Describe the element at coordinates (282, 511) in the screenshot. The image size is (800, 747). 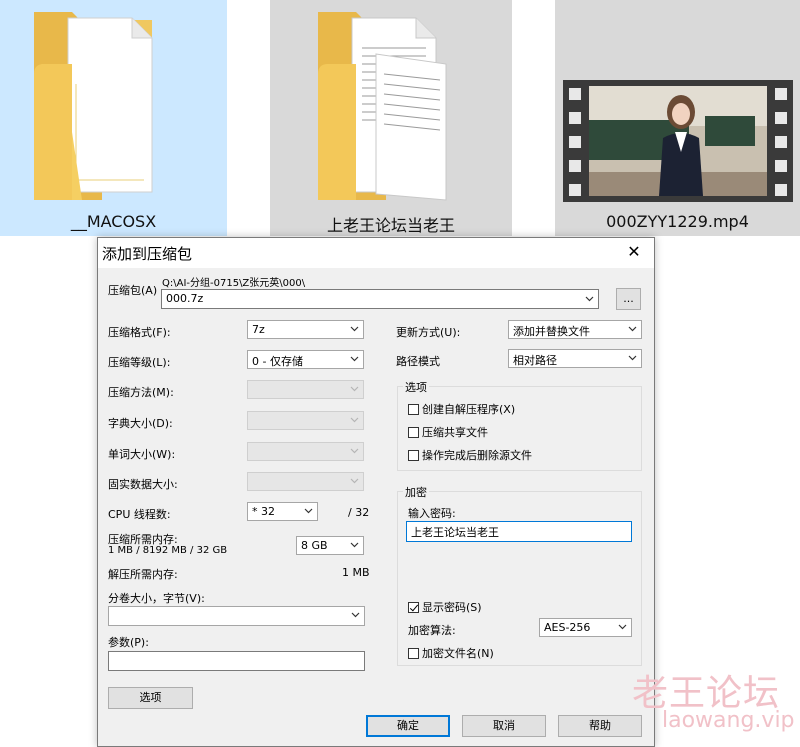
I see `cpu-threads-select: * 32` at that location.